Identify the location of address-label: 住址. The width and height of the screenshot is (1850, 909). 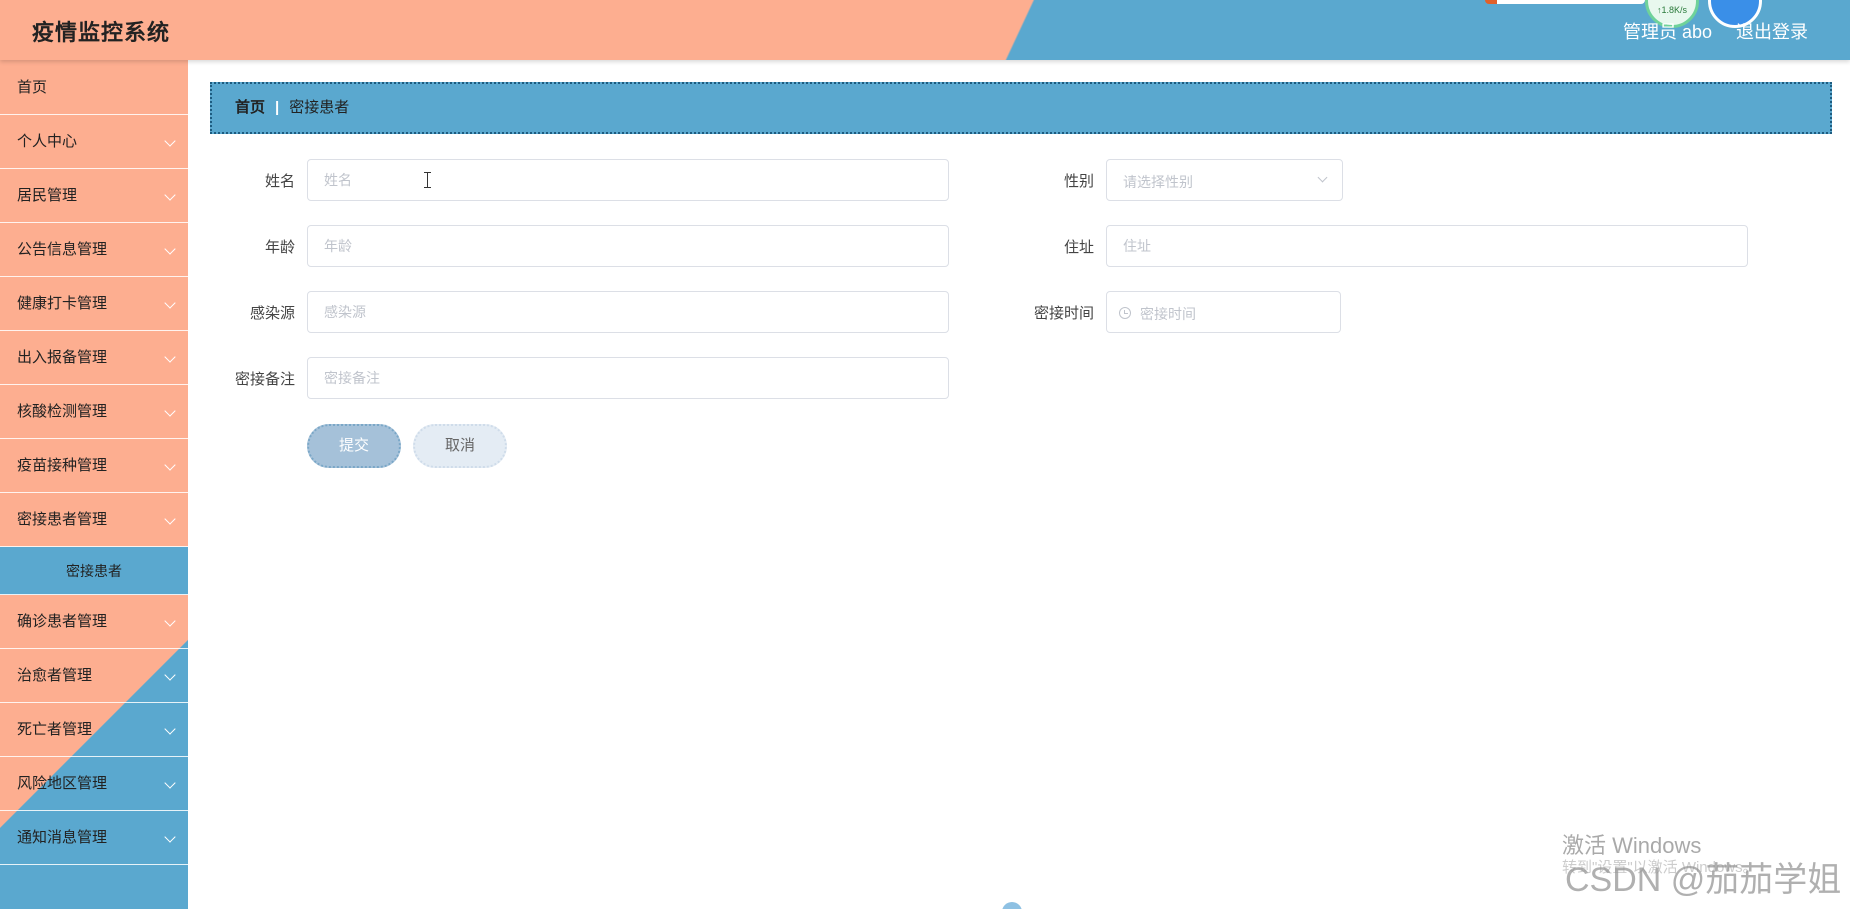
(1078, 247).